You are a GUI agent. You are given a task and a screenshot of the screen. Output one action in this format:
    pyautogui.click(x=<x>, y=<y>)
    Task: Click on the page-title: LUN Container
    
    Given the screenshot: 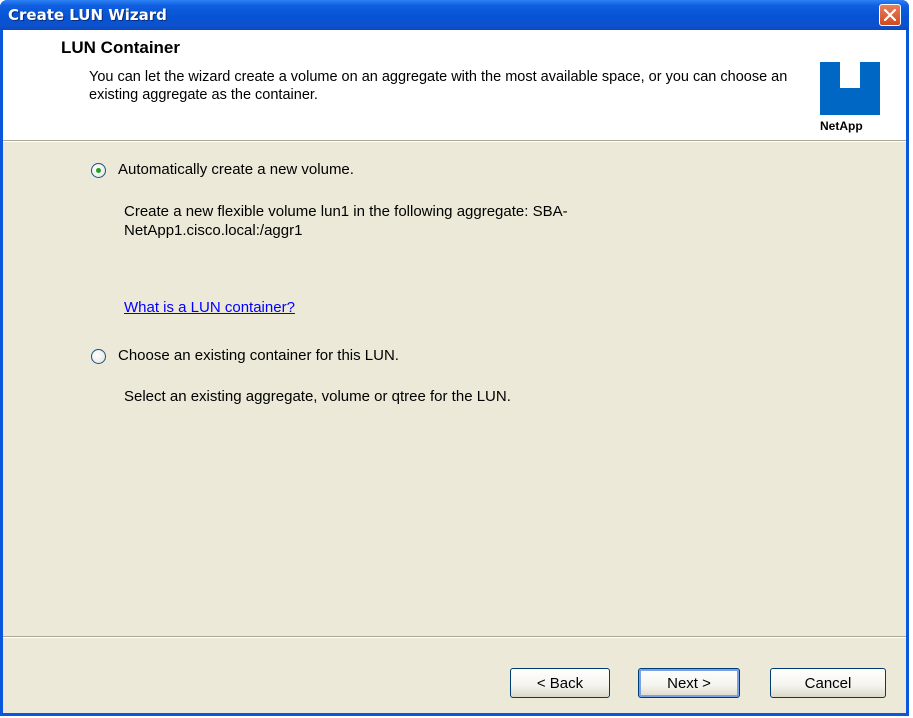 What is the action you would take?
    pyautogui.click(x=120, y=47)
    